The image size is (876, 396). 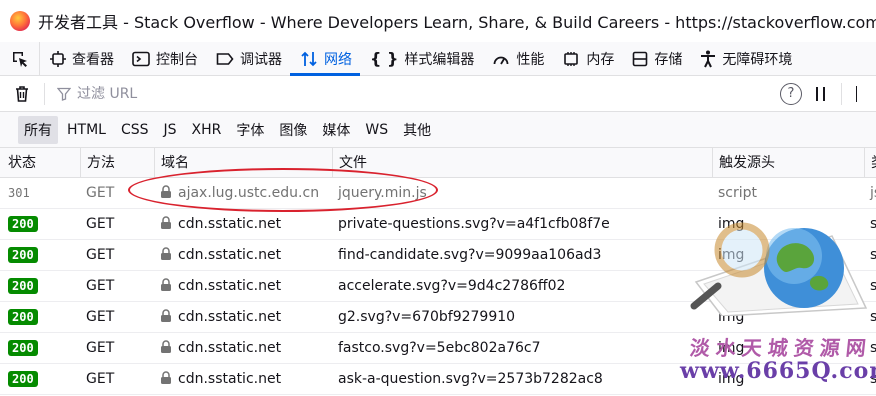 What do you see at coordinates (293, 130) in the screenshot?
I see `type-filter-images: 图像` at bounding box center [293, 130].